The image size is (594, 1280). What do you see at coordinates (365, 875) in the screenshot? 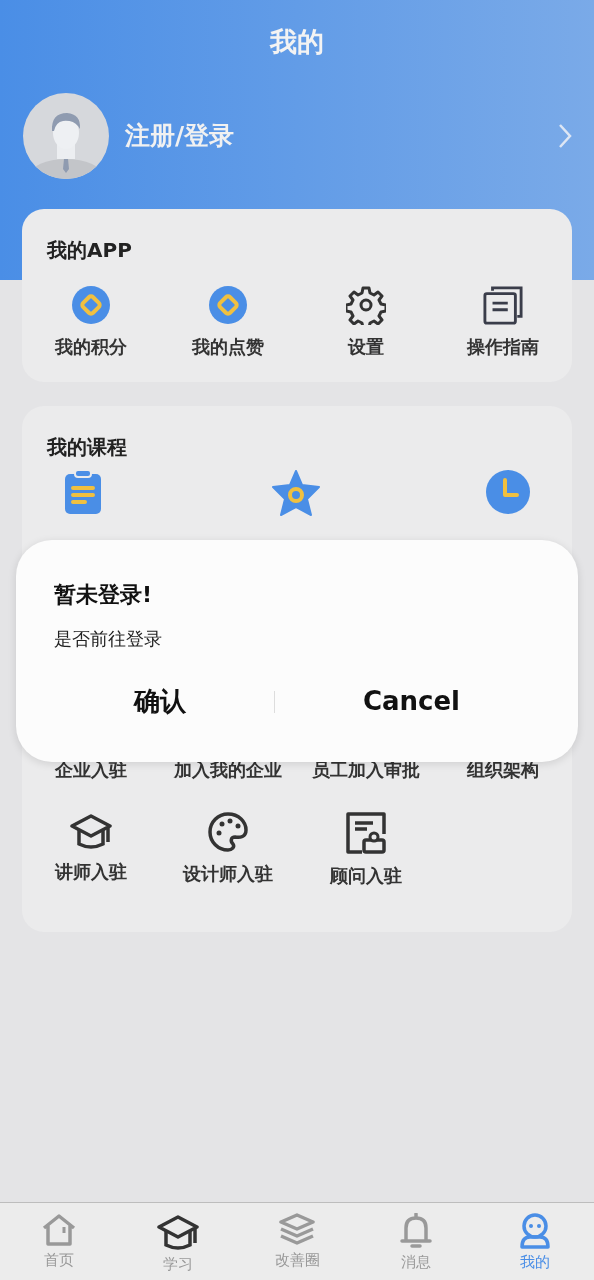
I see `service-link: 顾问入驻` at bounding box center [365, 875].